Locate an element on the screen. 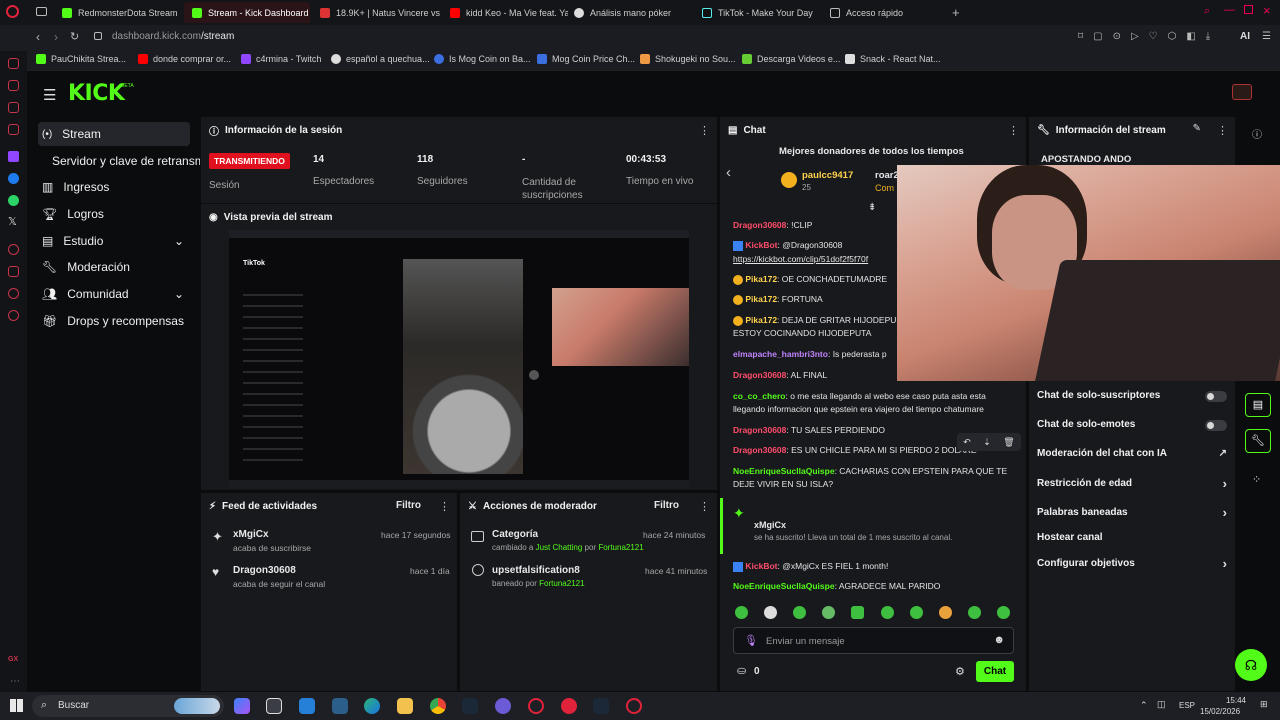  tray-network-icon: ◫ is located at coordinates (1161, 704).